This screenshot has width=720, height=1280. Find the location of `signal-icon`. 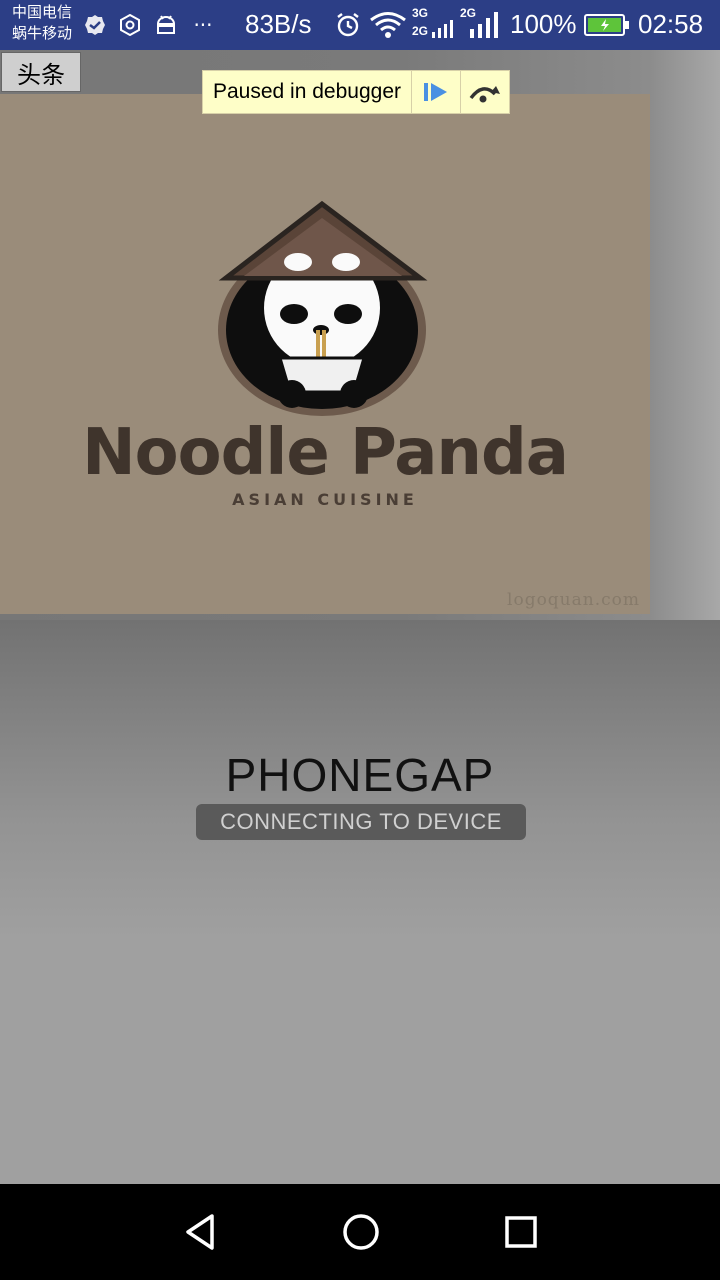

signal-icon is located at coordinates (484, 25).